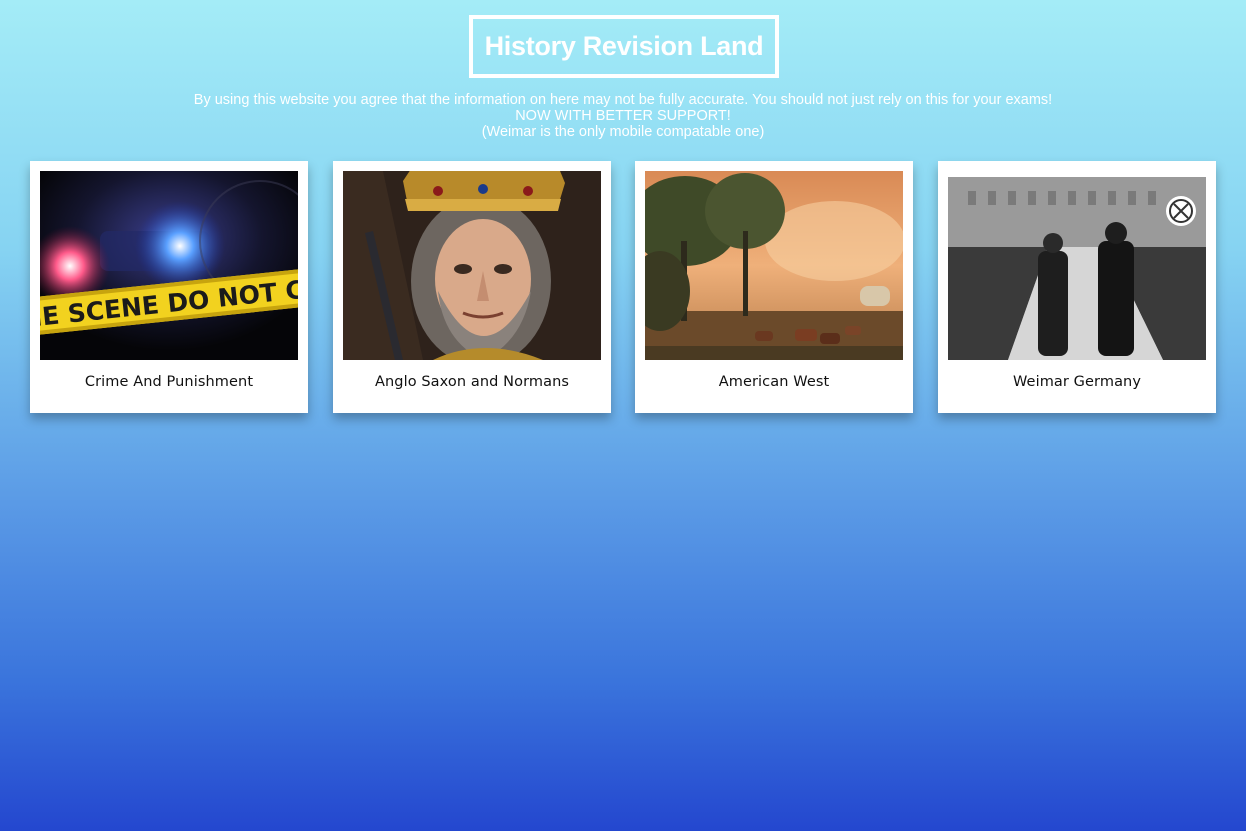  Describe the element at coordinates (1077, 265) in the screenshot. I see `weimar-germany-photo-image` at that location.